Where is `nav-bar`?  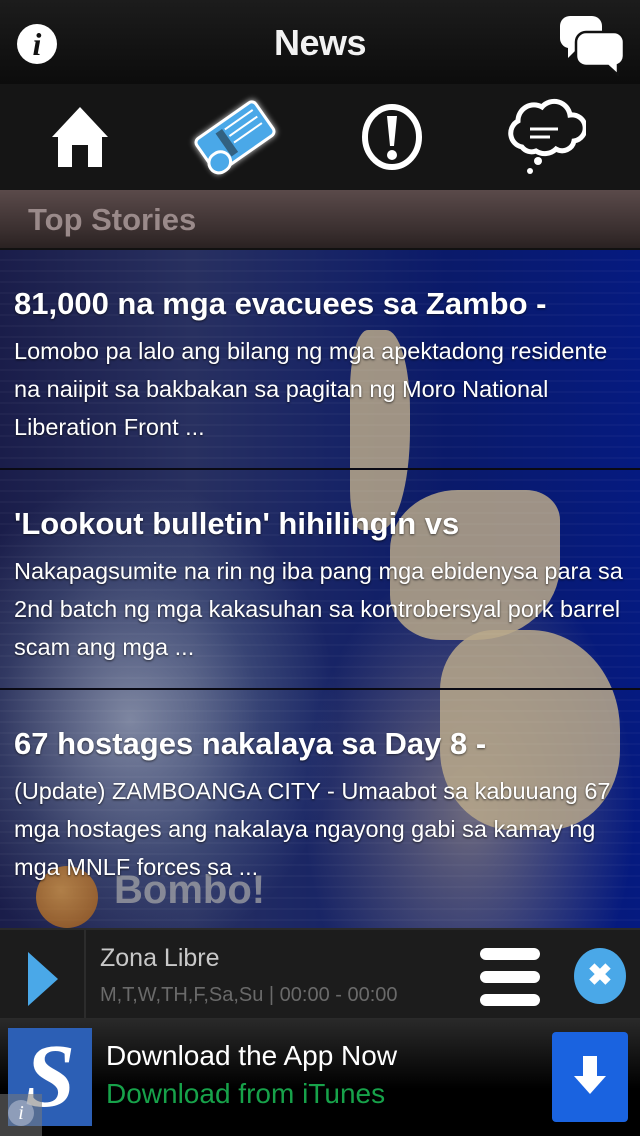 nav-bar is located at coordinates (320, 137).